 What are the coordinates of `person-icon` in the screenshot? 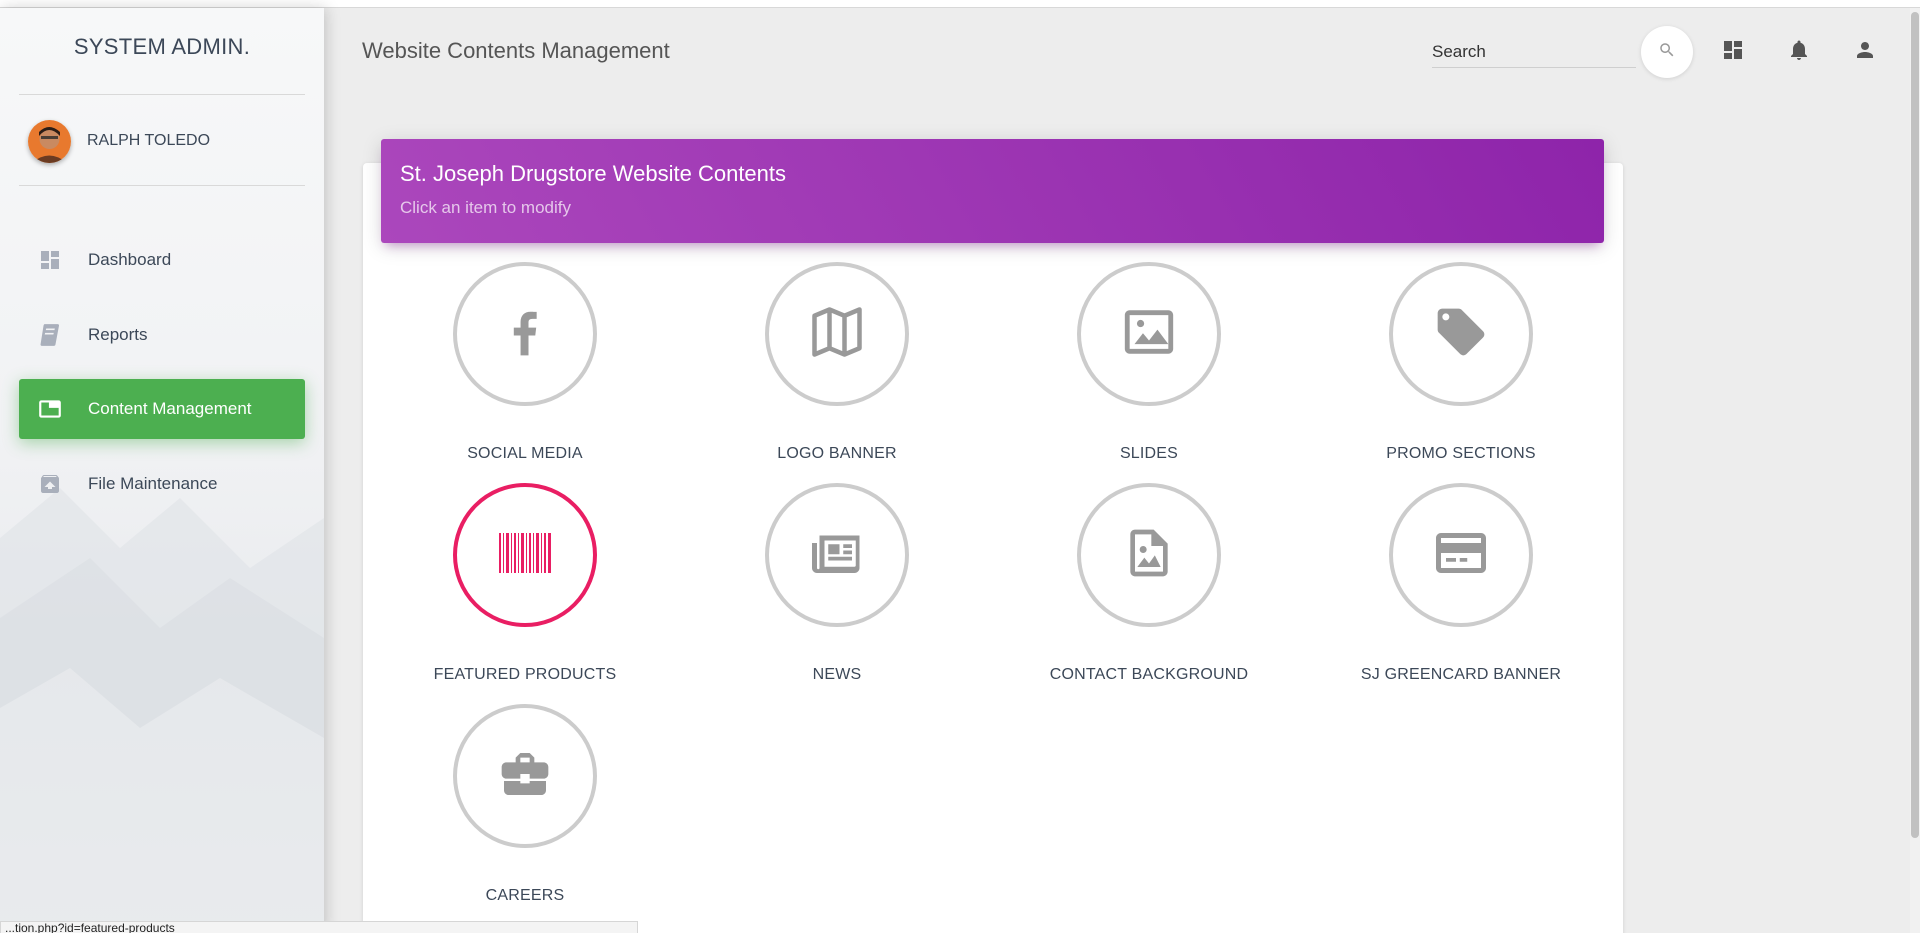 It's located at (1865, 52).